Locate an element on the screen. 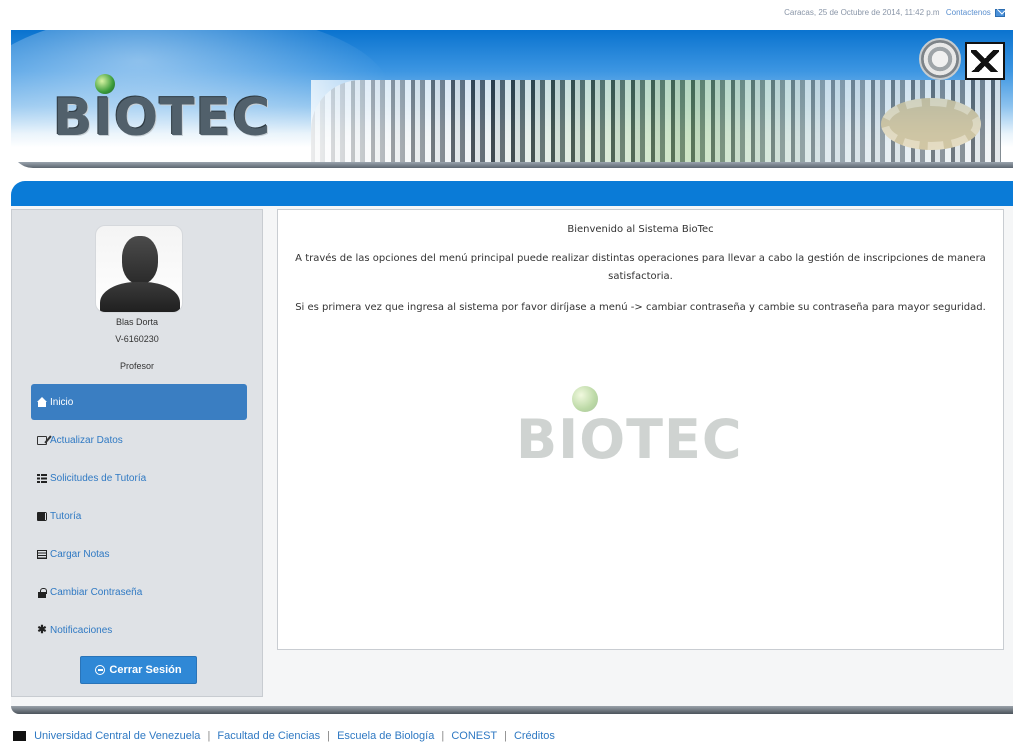  ucv-emblem-icon is located at coordinates (19, 736).